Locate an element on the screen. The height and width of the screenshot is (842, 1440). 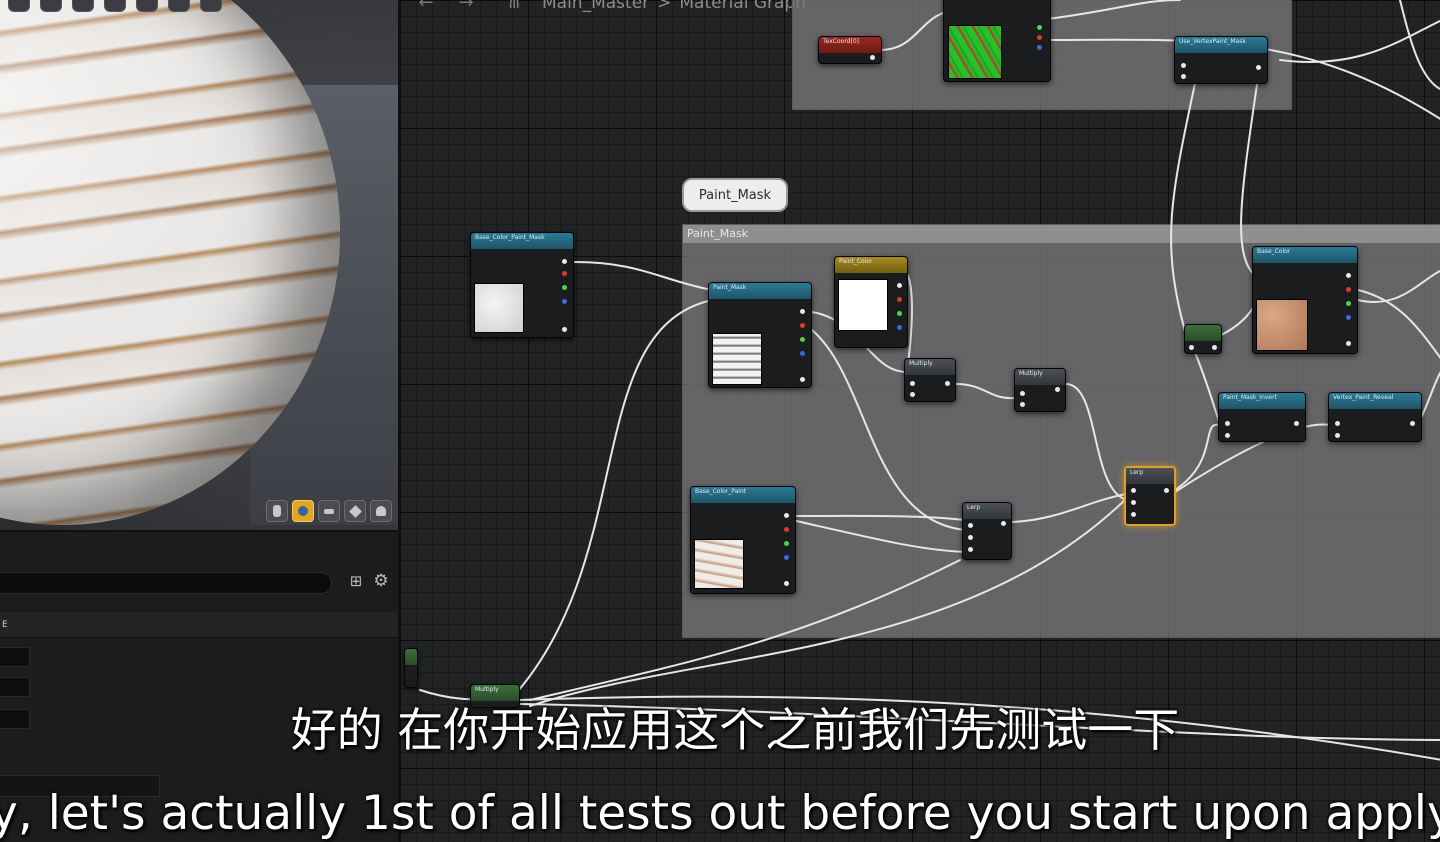
use-vertex-paint-node: Use_VertexPaint_Mask is located at coordinates (1221, 60).